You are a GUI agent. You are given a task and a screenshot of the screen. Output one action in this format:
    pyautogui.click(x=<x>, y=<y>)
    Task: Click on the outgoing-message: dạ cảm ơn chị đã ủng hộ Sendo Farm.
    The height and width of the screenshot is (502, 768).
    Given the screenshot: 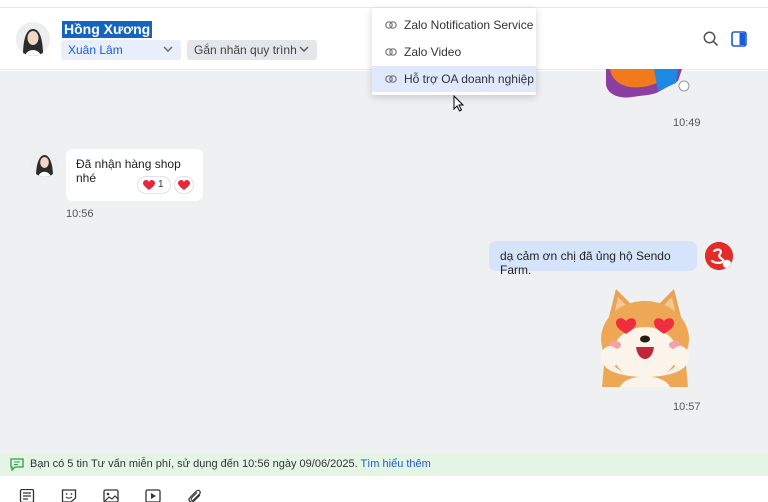 What is the action you would take?
    pyautogui.click(x=593, y=259)
    